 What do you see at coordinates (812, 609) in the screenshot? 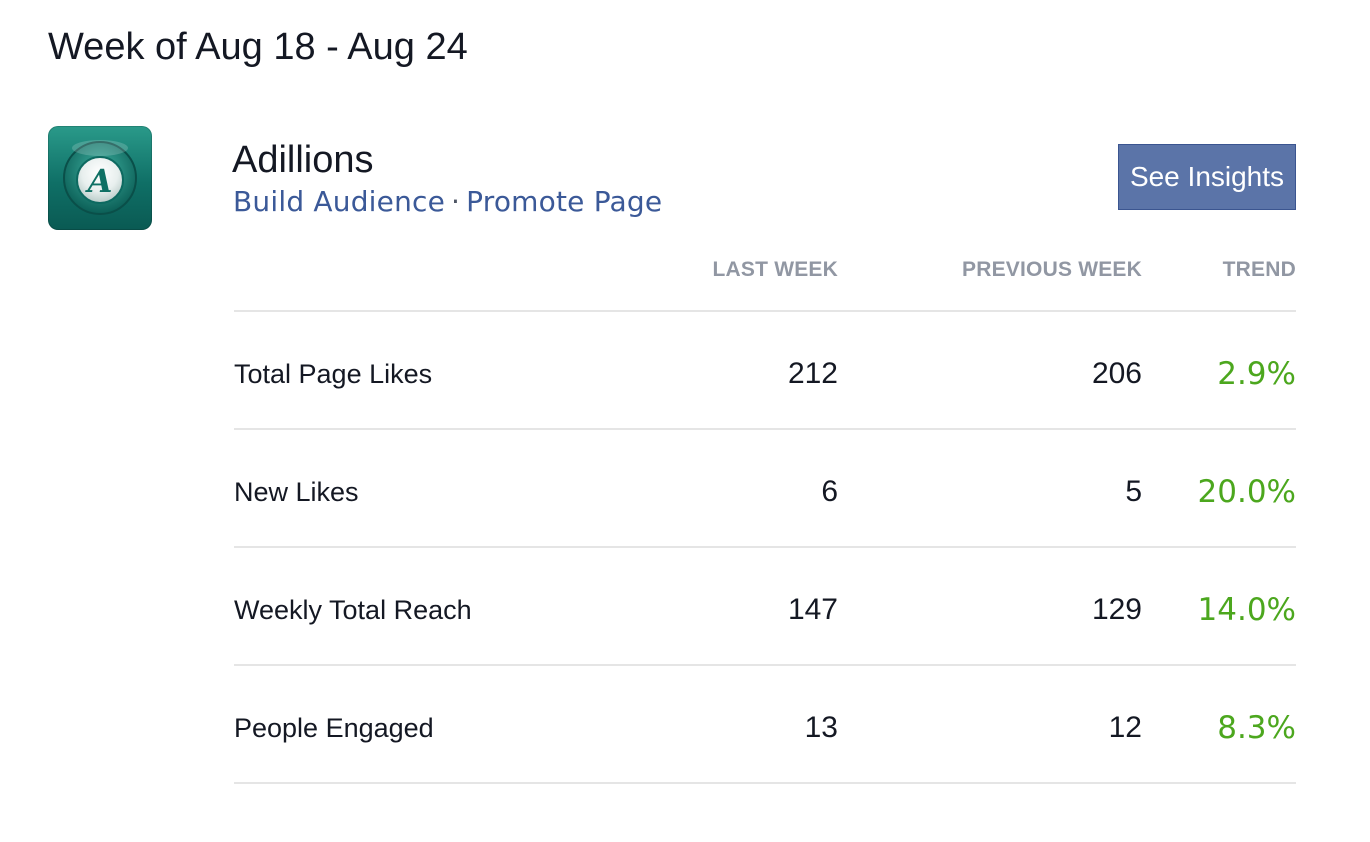
I see `last-week-value: 147` at bounding box center [812, 609].